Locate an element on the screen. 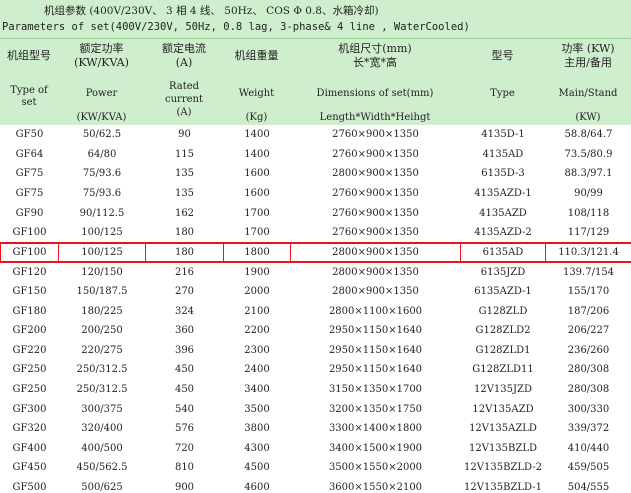 The width and height of the screenshot is (631, 493). table-cell: 504/555 is located at coordinates (588, 487).